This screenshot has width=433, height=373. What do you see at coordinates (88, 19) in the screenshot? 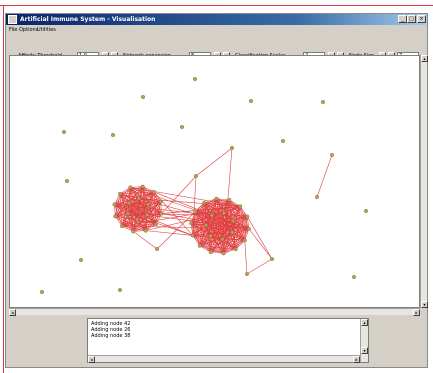
I see `window-title: Artificial Immune System - Visualisation` at bounding box center [88, 19].